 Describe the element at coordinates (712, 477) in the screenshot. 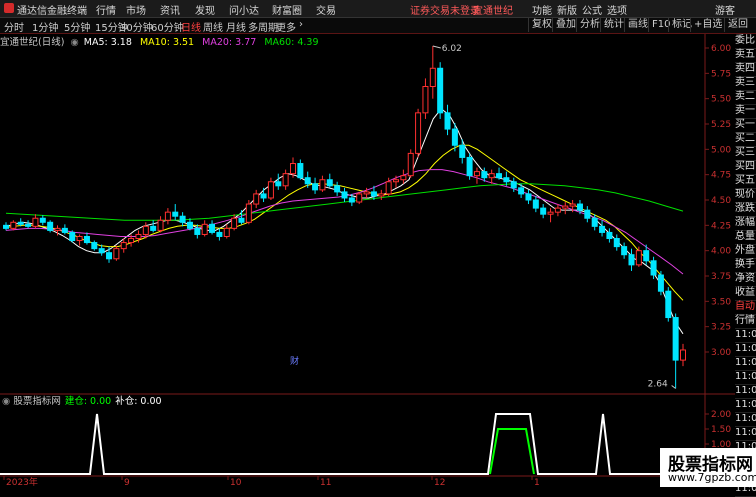

I see `watermark-url: www.7gpzb.com` at that location.